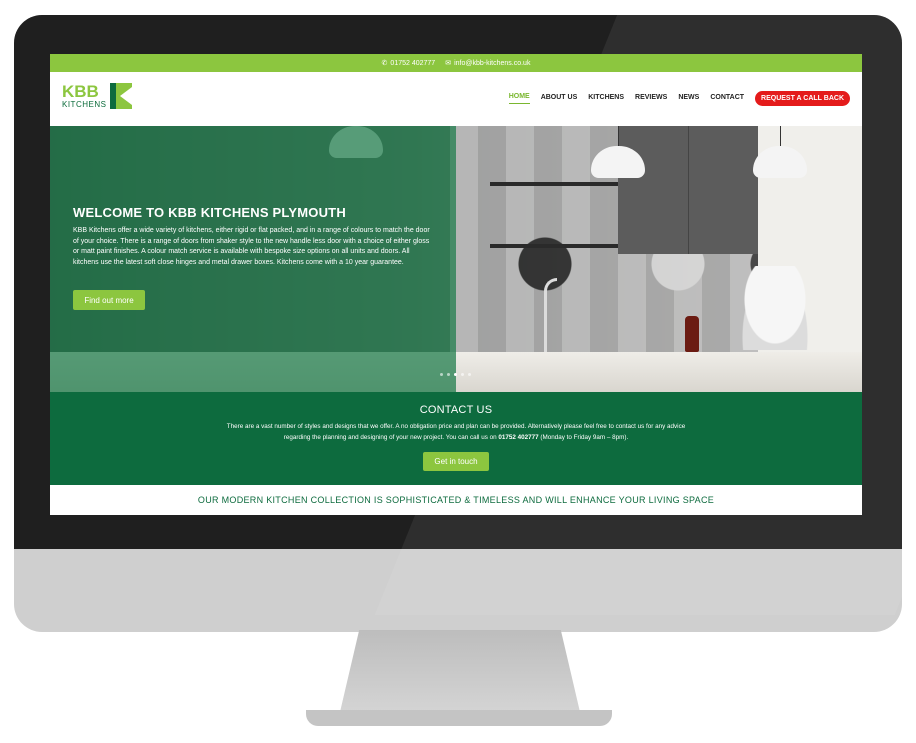  I want to click on slider-dot-active, so click(455, 374).